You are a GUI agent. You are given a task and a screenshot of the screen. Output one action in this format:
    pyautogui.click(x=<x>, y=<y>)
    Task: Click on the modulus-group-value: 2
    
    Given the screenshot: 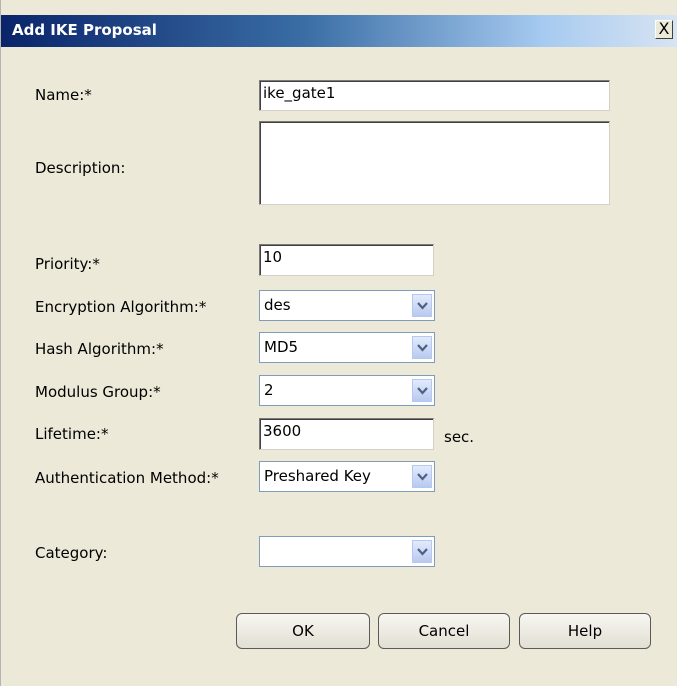 What is the action you would take?
    pyautogui.click(x=269, y=390)
    